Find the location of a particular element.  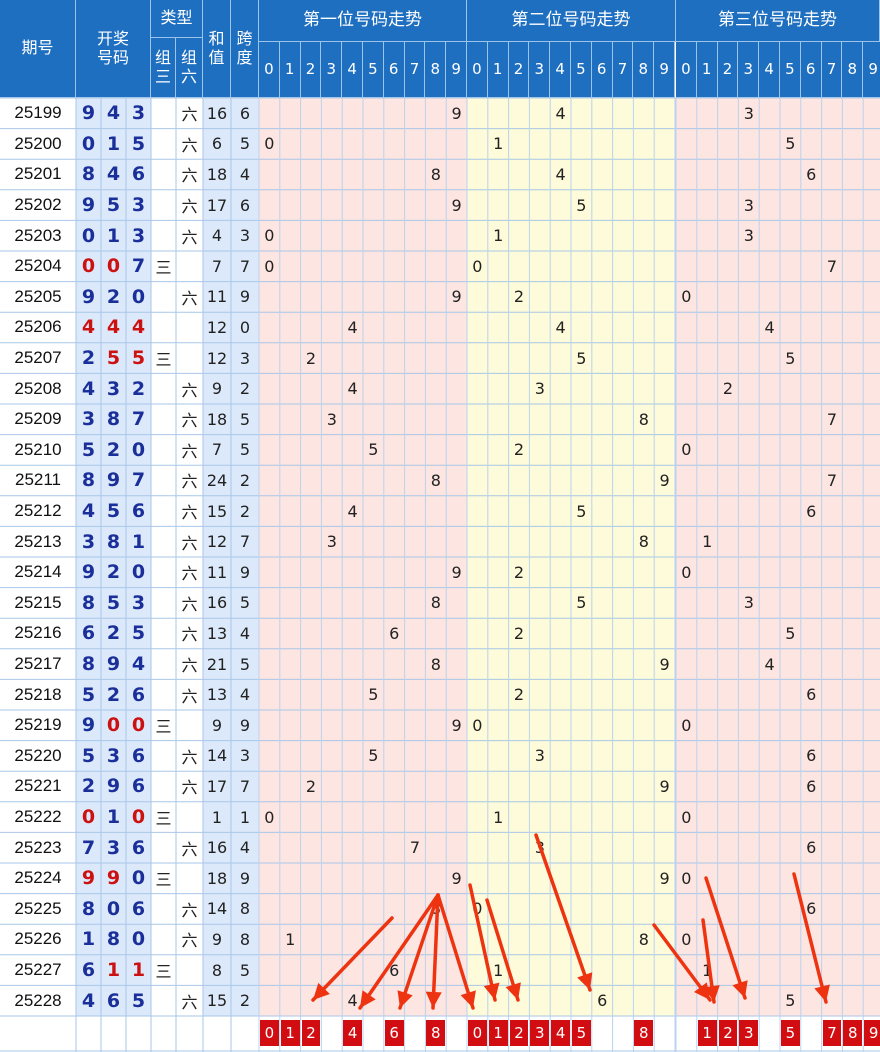

period-cell: 25213 is located at coordinates (38, 541).